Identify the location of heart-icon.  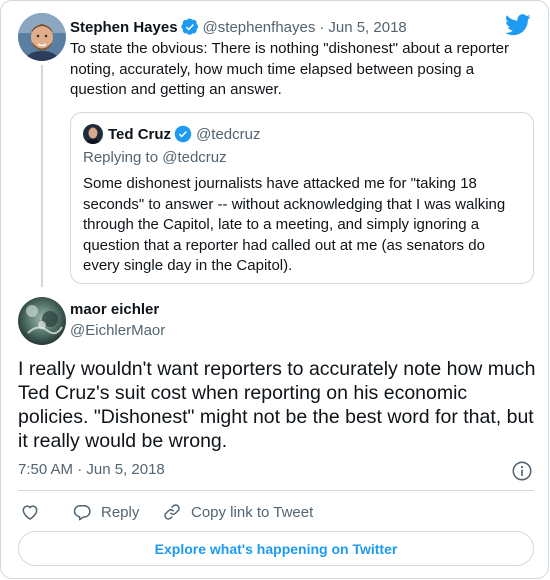
(30, 512).